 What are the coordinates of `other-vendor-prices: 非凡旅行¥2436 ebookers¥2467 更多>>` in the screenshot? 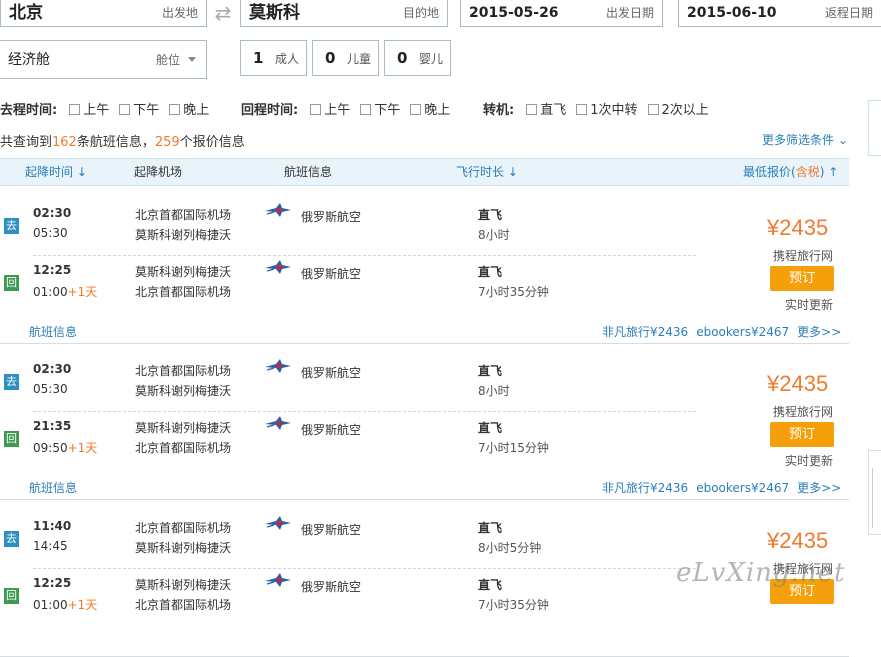 It's located at (725, 331).